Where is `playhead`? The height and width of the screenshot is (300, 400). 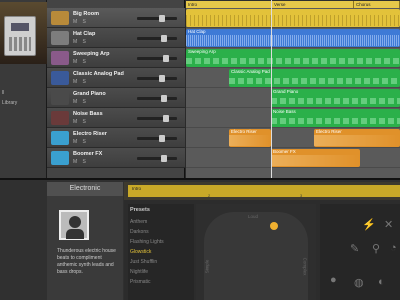
playhead is located at coordinates (271, 89).